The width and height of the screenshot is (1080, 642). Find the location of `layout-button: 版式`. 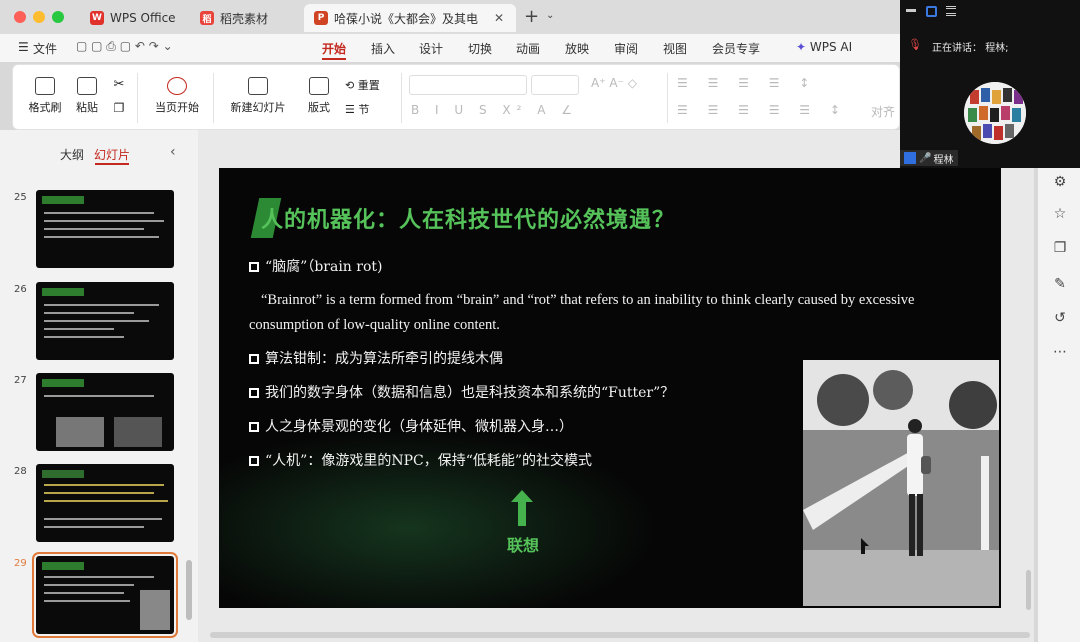

layout-button: 版式 is located at coordinates (319, 96).